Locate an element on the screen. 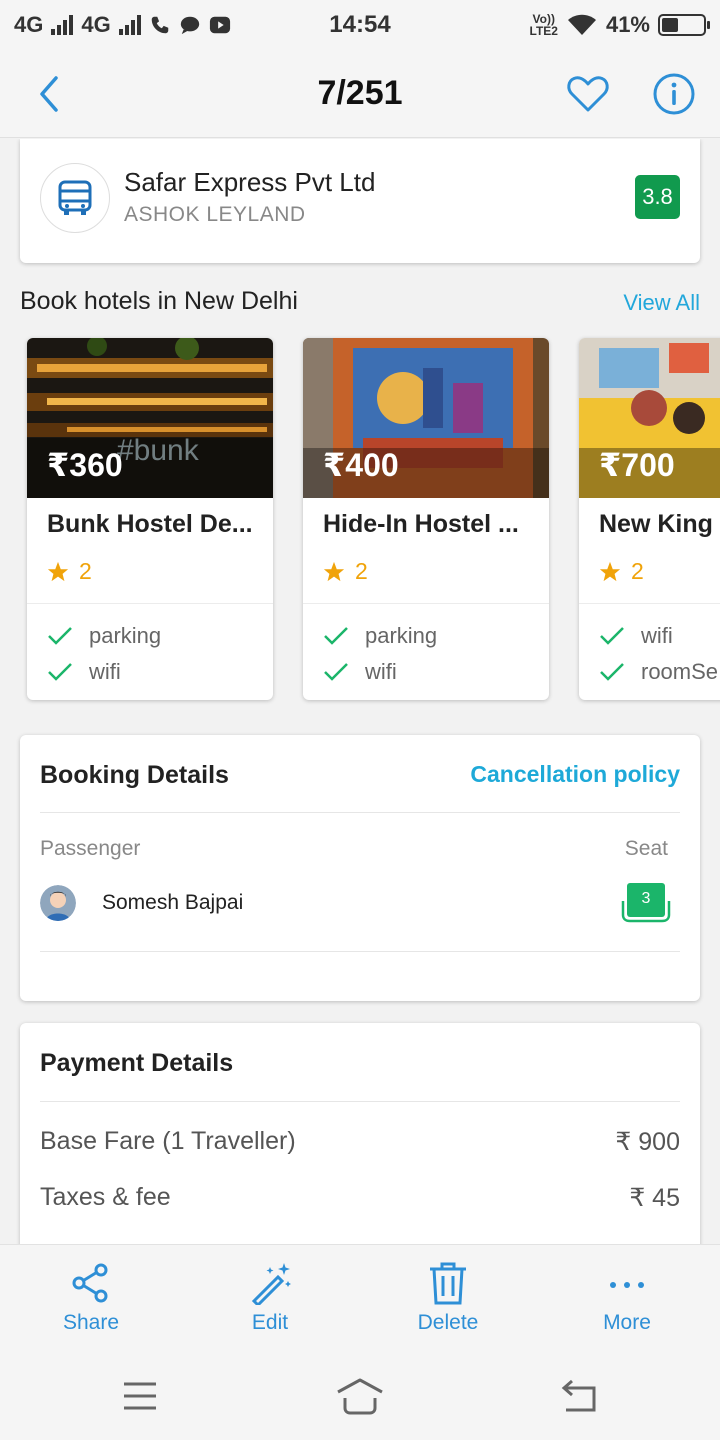 This screenshot has width=720, height=1440. more-dots-icon is located at coordinates (627, 1285).